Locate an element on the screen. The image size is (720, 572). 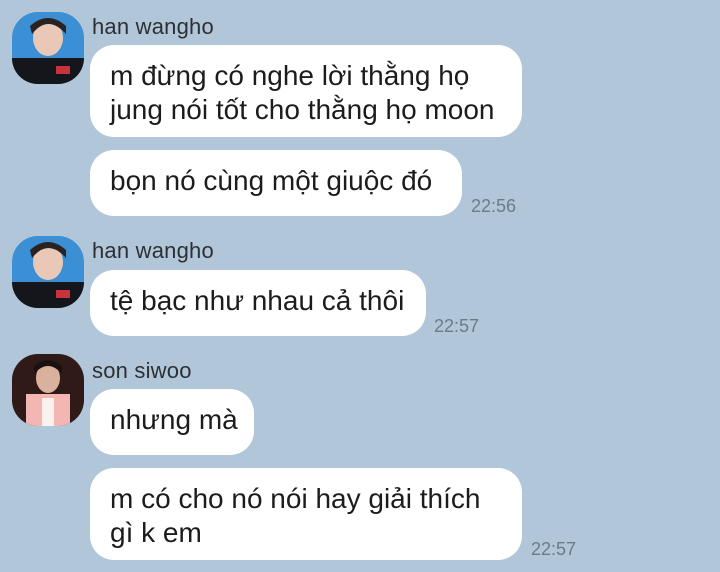
message-line: m đừng có nghe lời thằng họ is located at coordinates (290, 75).